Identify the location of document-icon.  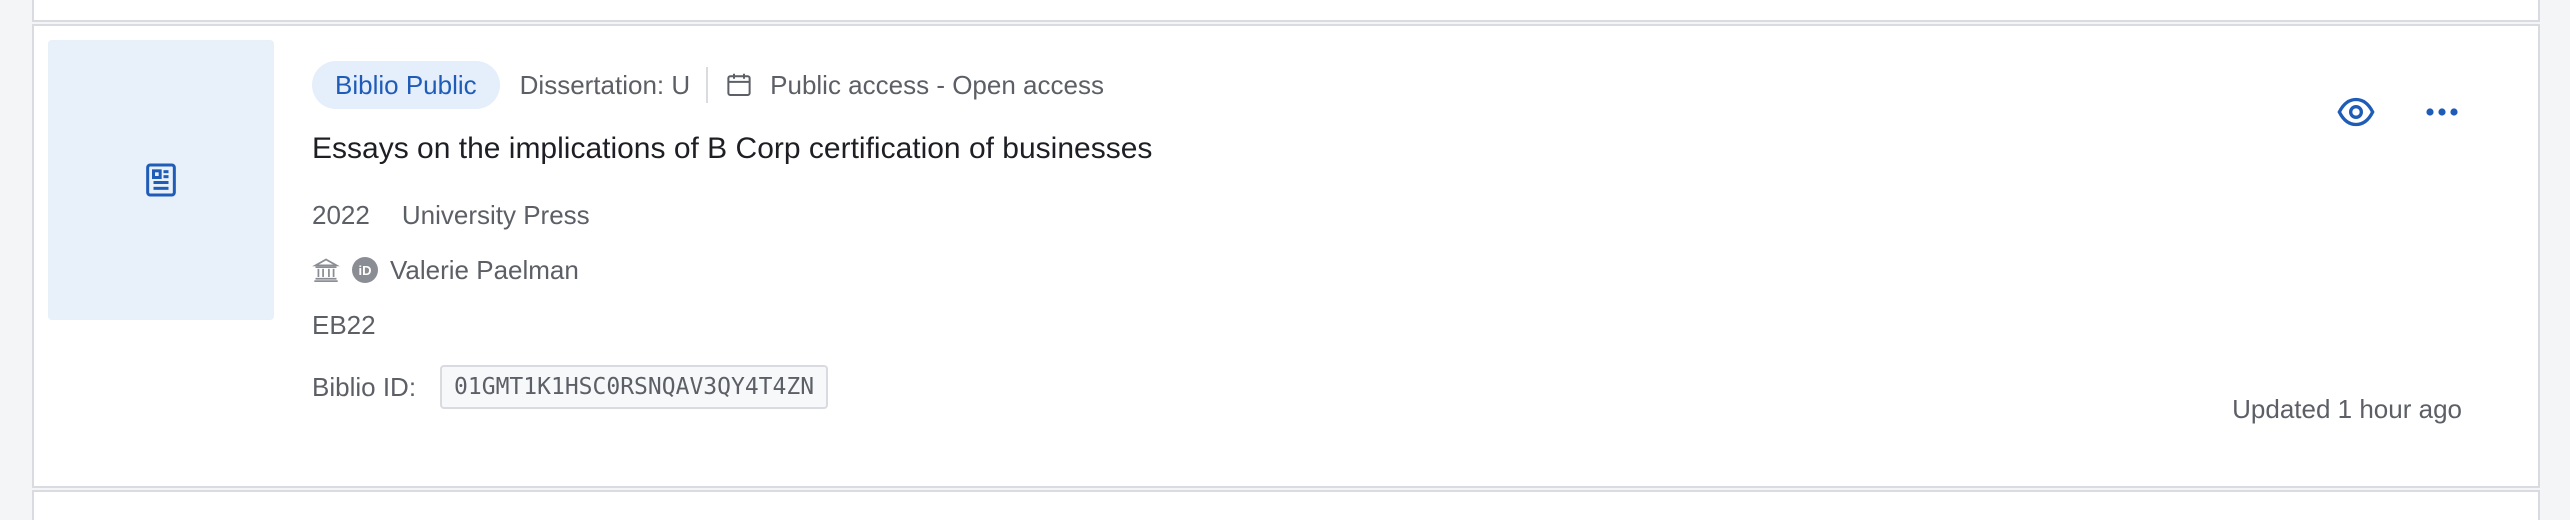
(161, 180).